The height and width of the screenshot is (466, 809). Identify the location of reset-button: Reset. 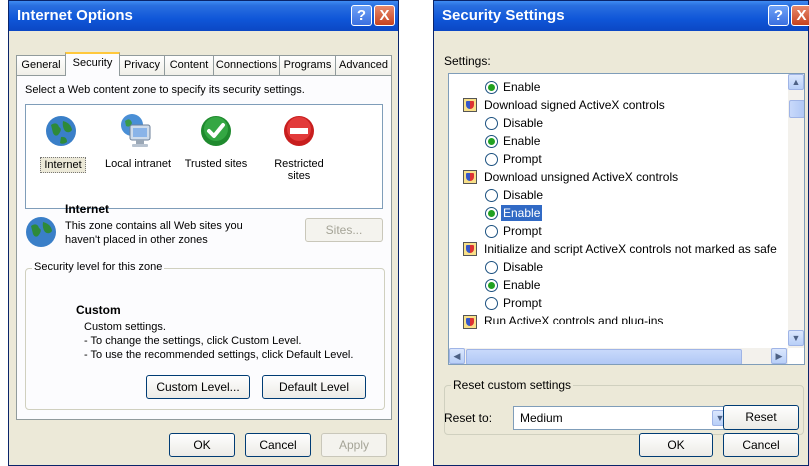
(761, 417).